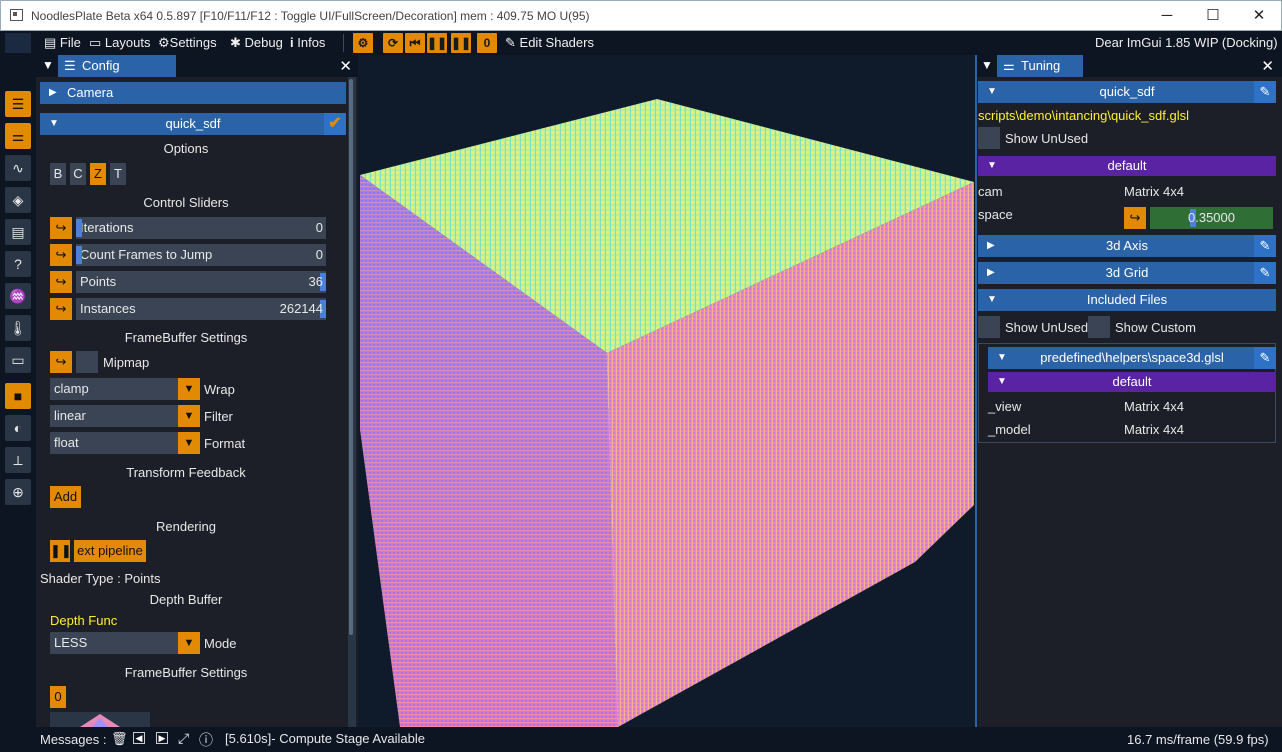  Describe the element at coordinates (18, 43) in the screenshot. I see `menu-color-swatch` at that location.